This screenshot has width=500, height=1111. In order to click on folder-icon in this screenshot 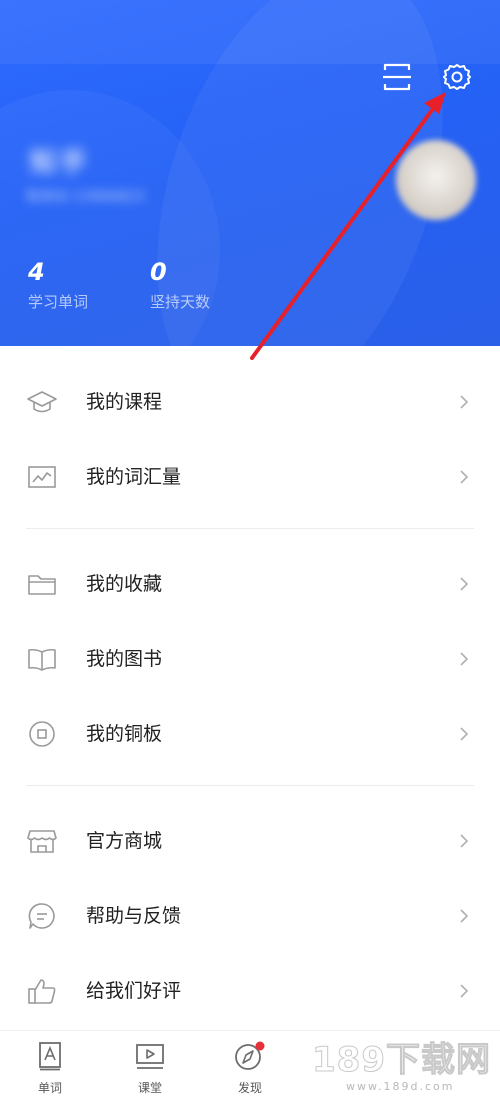, I will do `click(42, 584)`.